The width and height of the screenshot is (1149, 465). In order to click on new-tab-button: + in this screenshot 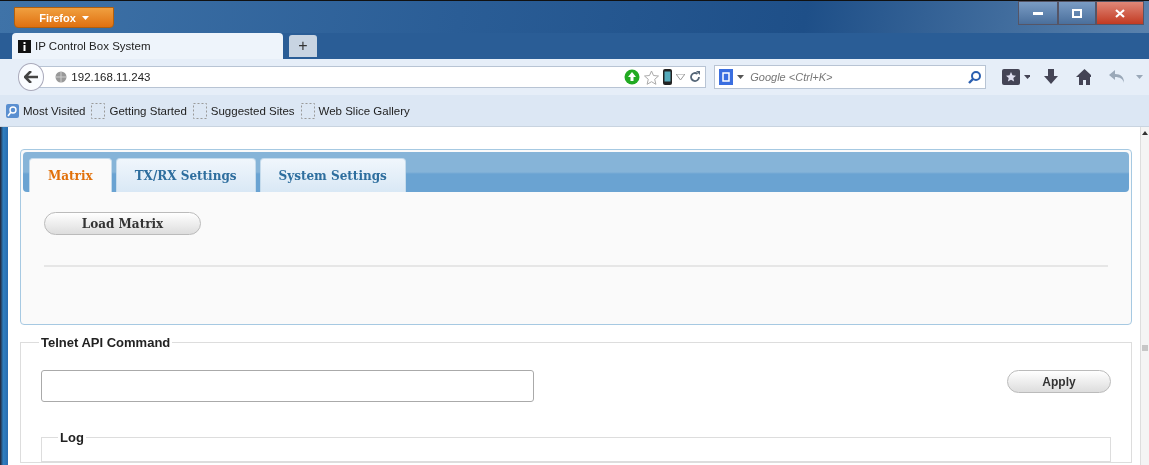, I will do `click(303, 46)`.